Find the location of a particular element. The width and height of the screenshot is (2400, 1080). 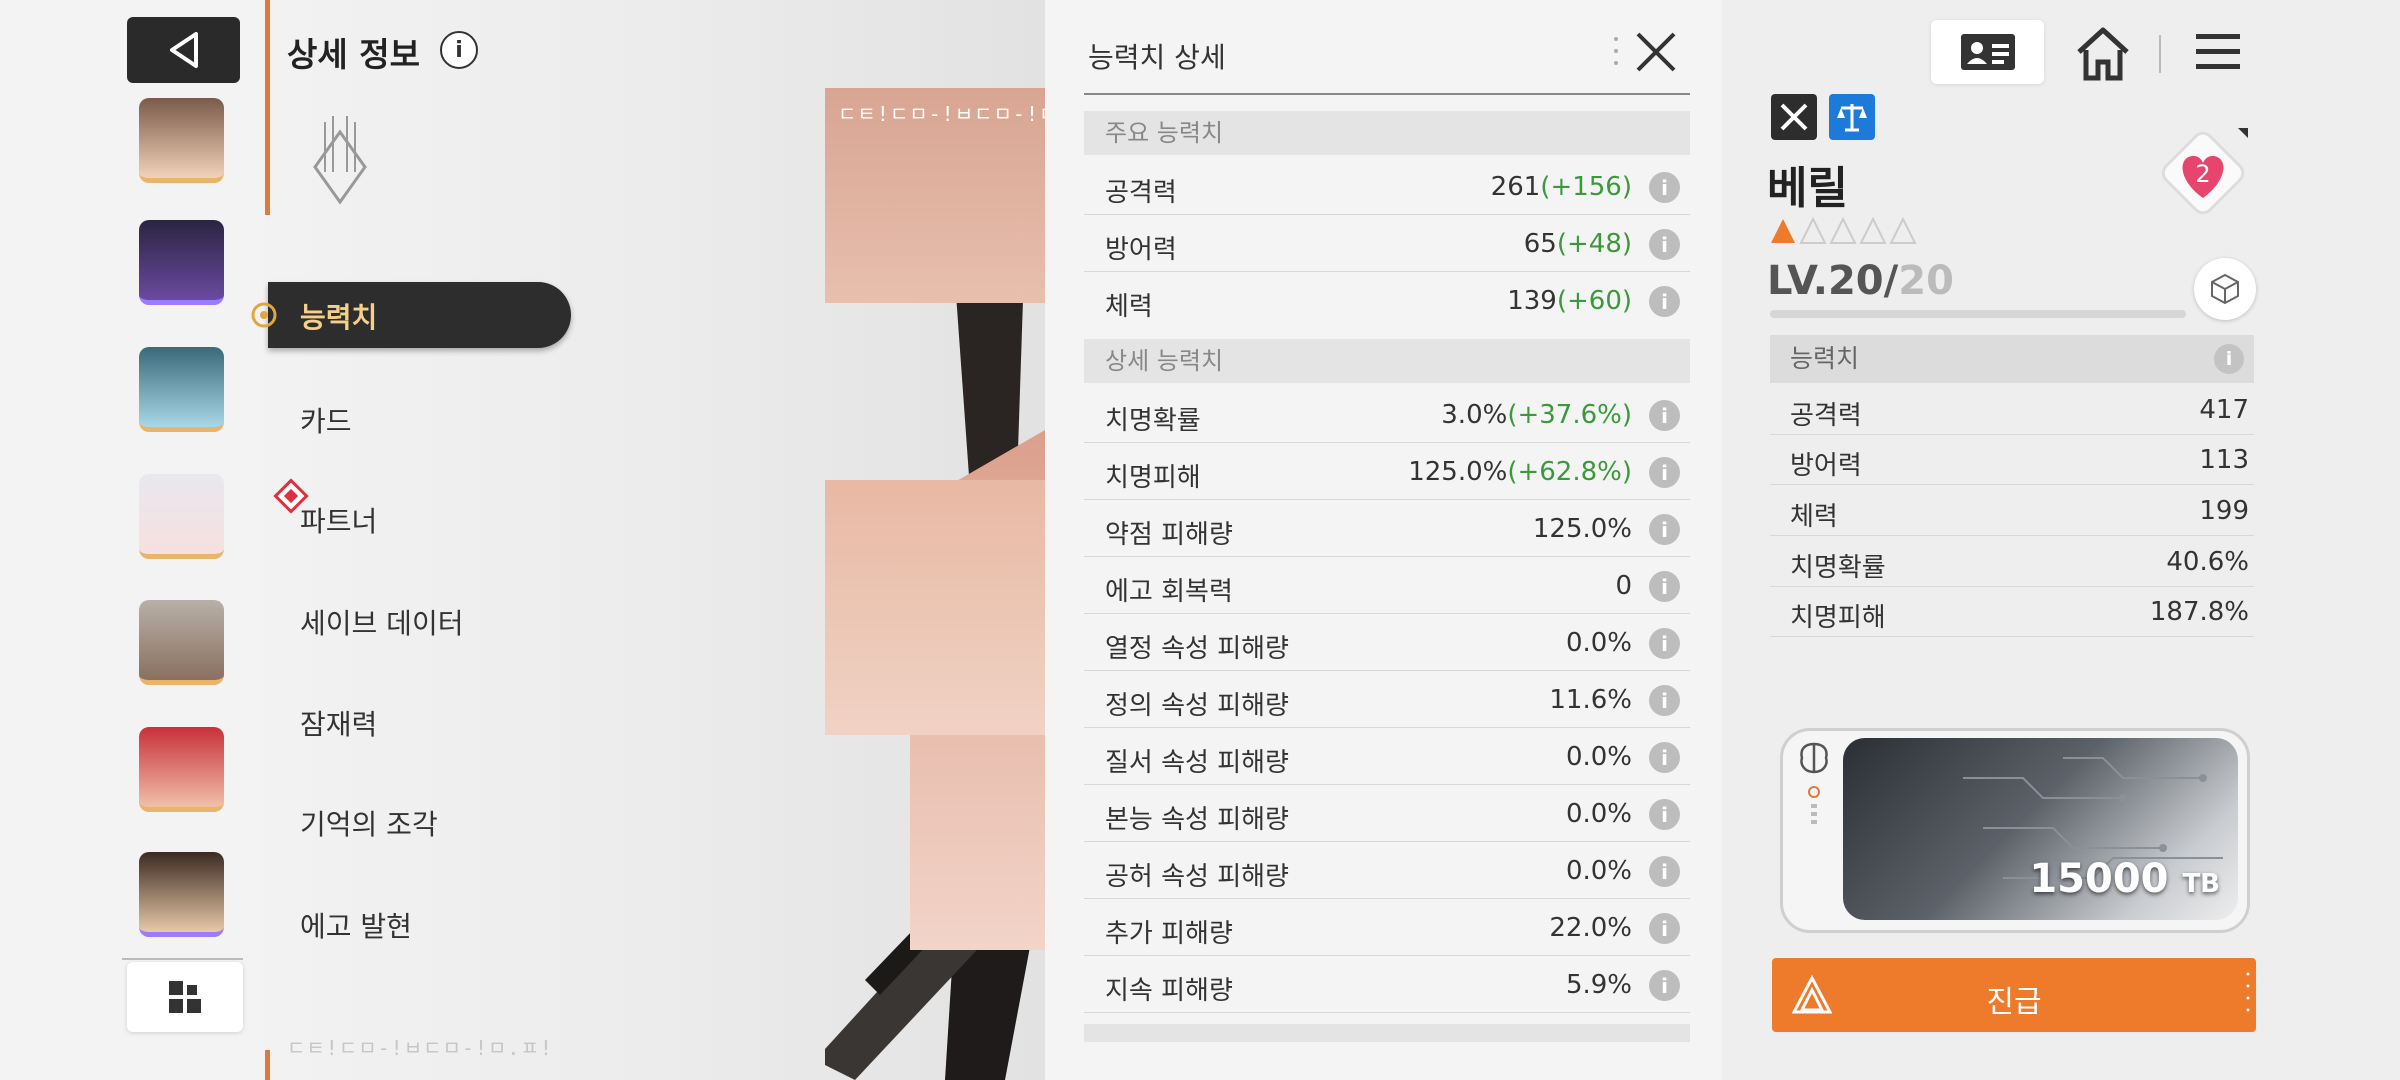

stat-row-attack: 공격력 261(+156) i is located at coordinates (1387, 187).